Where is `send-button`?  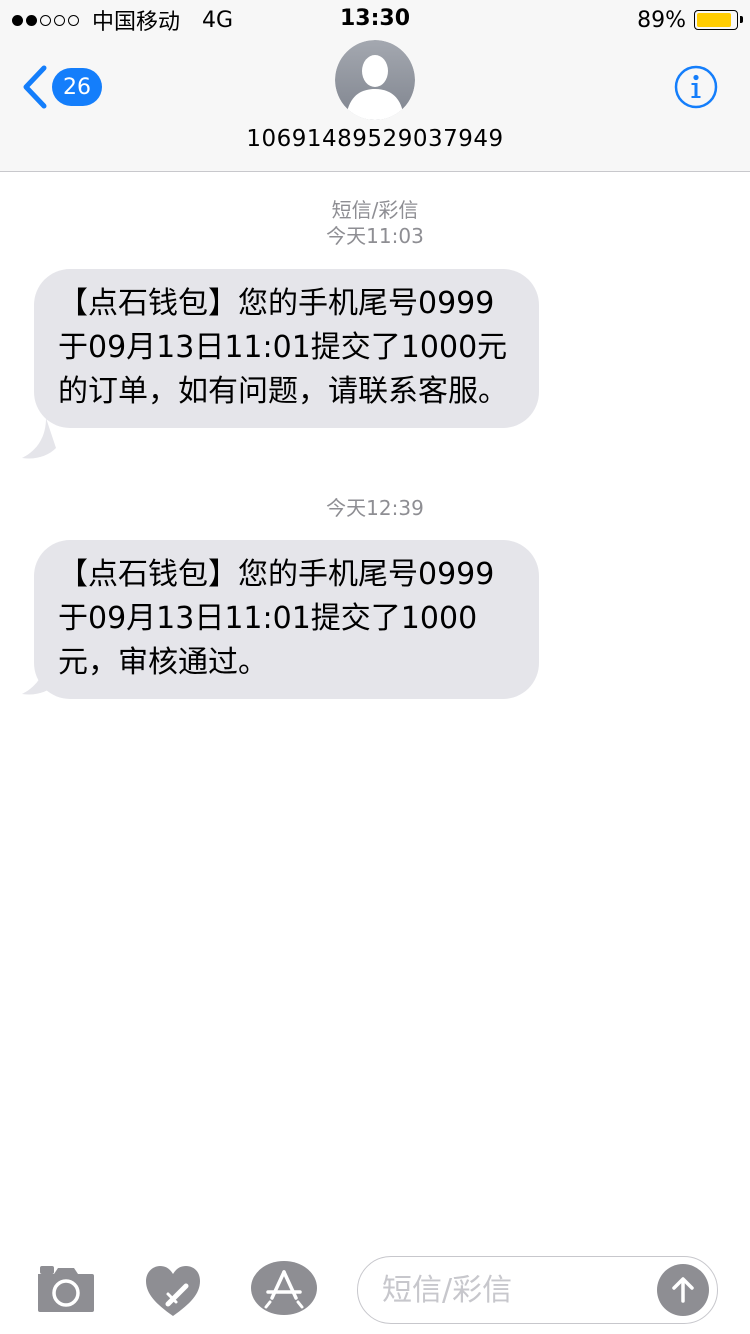
send-button is located at coordinates (683, 1290).